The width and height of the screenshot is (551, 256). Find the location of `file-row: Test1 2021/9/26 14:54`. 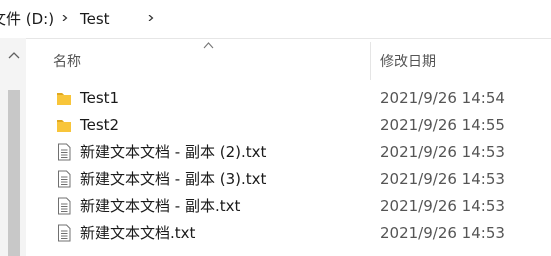

file-row: Test1 2021/9/26 14:54 is located at coordinates (288, 98).